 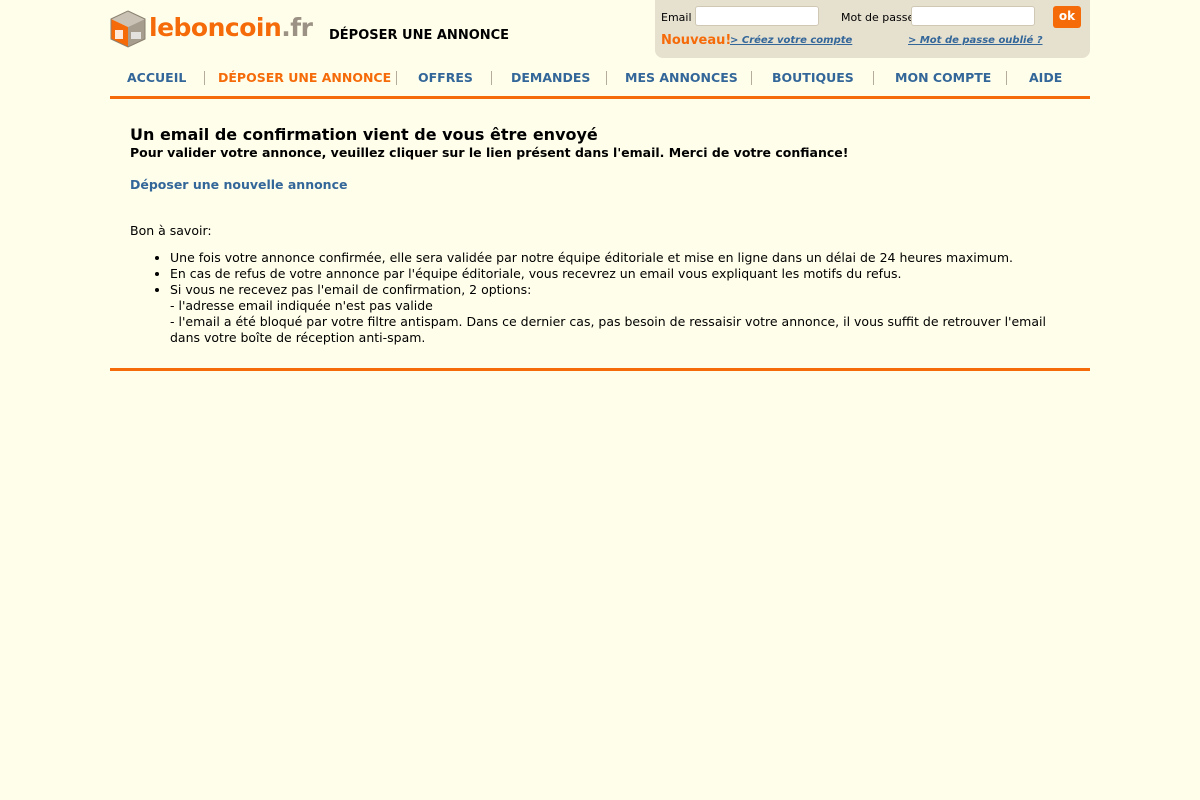 I want to click on forgot-password-link: > Mot de passe oublié ?, so click(x=975, y=40).